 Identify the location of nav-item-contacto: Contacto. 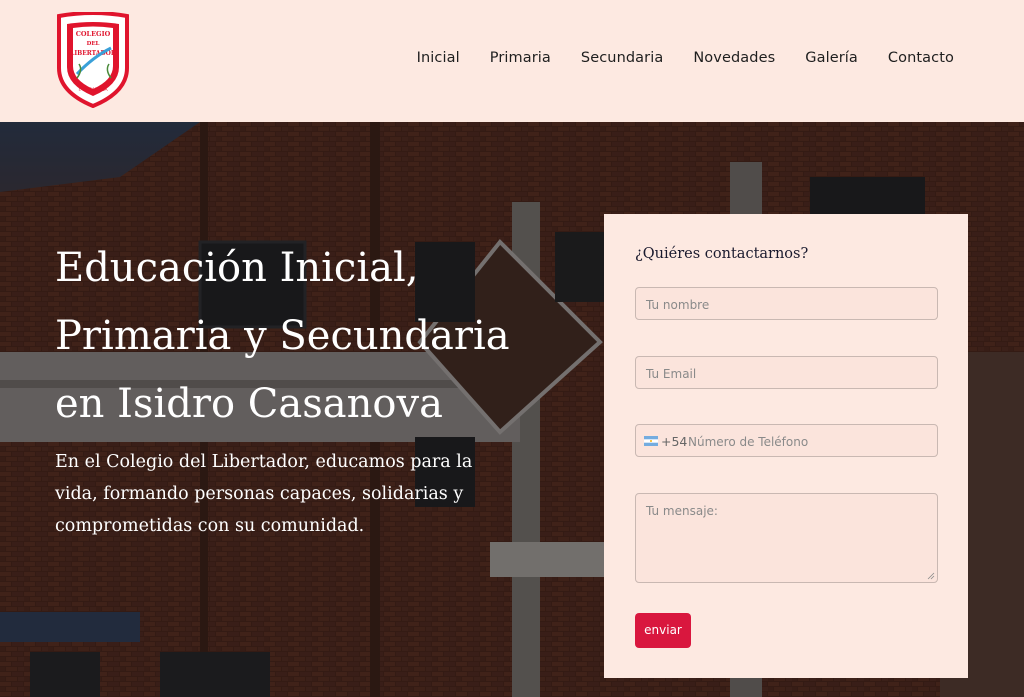
(921, 58).